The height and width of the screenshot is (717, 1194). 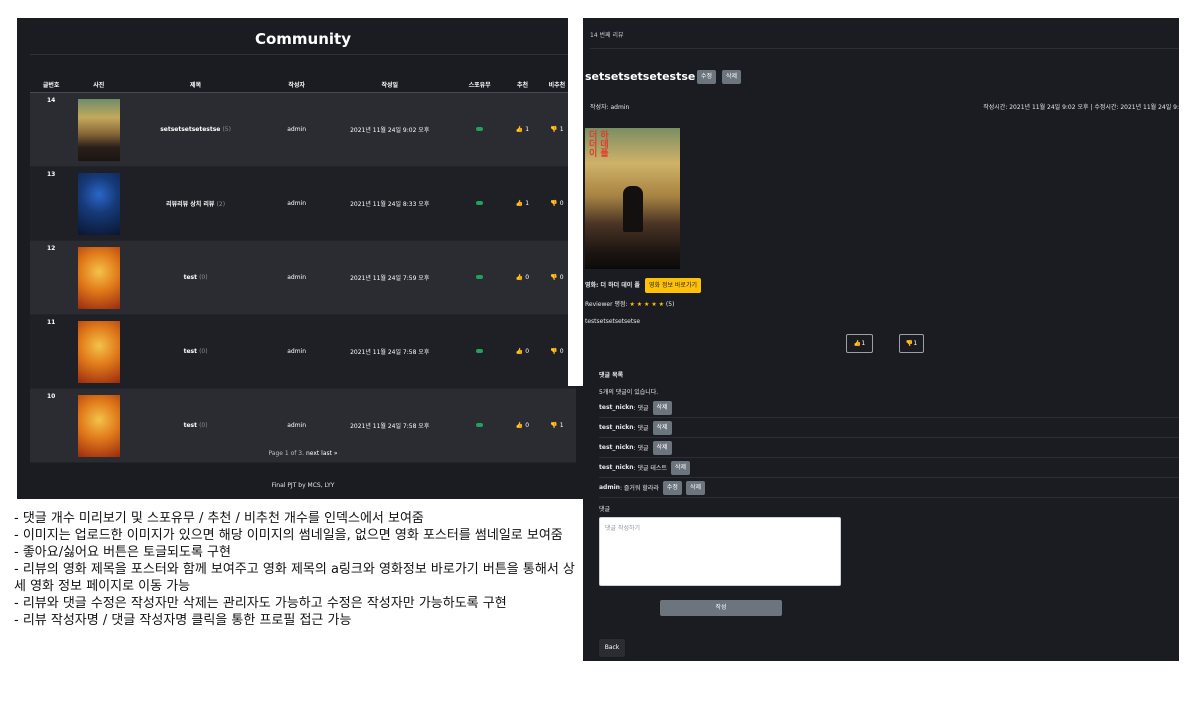 I want to click on pagination: Page 1 of 3. next last », so click(x=303, y=453).